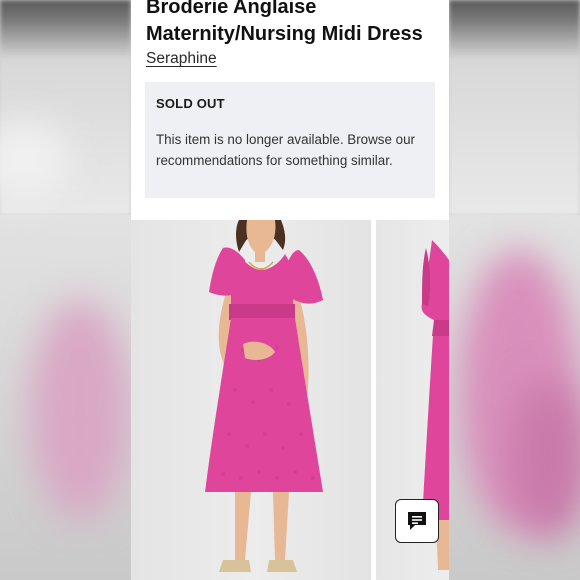  Describe the element at coordinates (181, 59) in the screenshot. I see `brand-link: Seraphine` at that location.